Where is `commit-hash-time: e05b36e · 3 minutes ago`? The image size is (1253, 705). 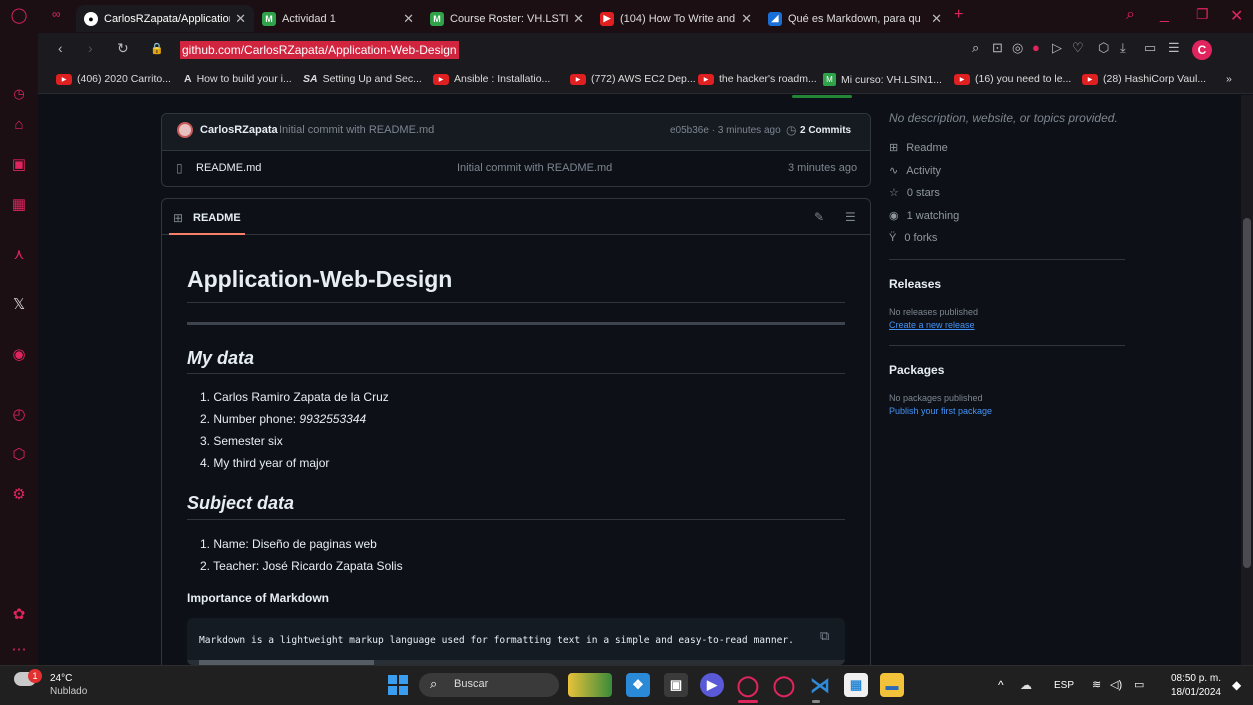
commit-hash-time: e05b36e · 3 minutes ago is located at coordinates (725, 130).